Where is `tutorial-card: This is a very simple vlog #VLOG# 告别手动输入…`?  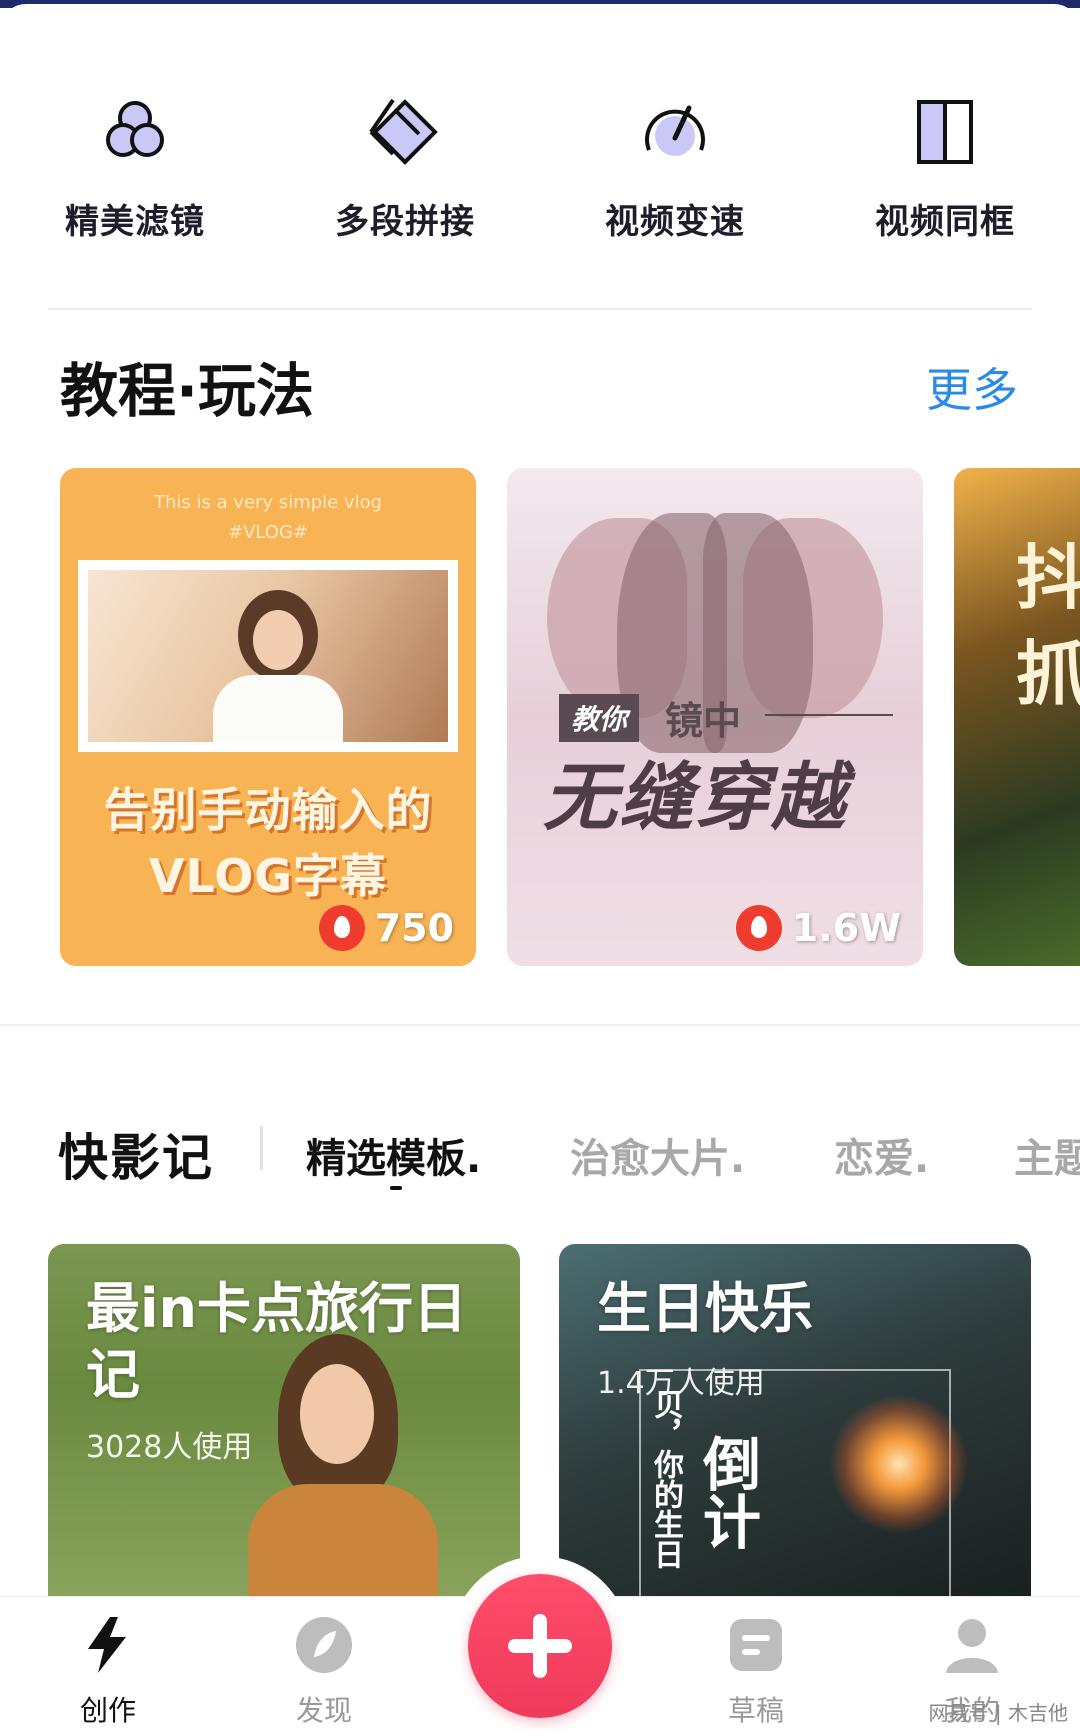
tutorial-card: This is a very simple vlog #VLOG# 告别手动输入… is located at coordinates (268, 717).